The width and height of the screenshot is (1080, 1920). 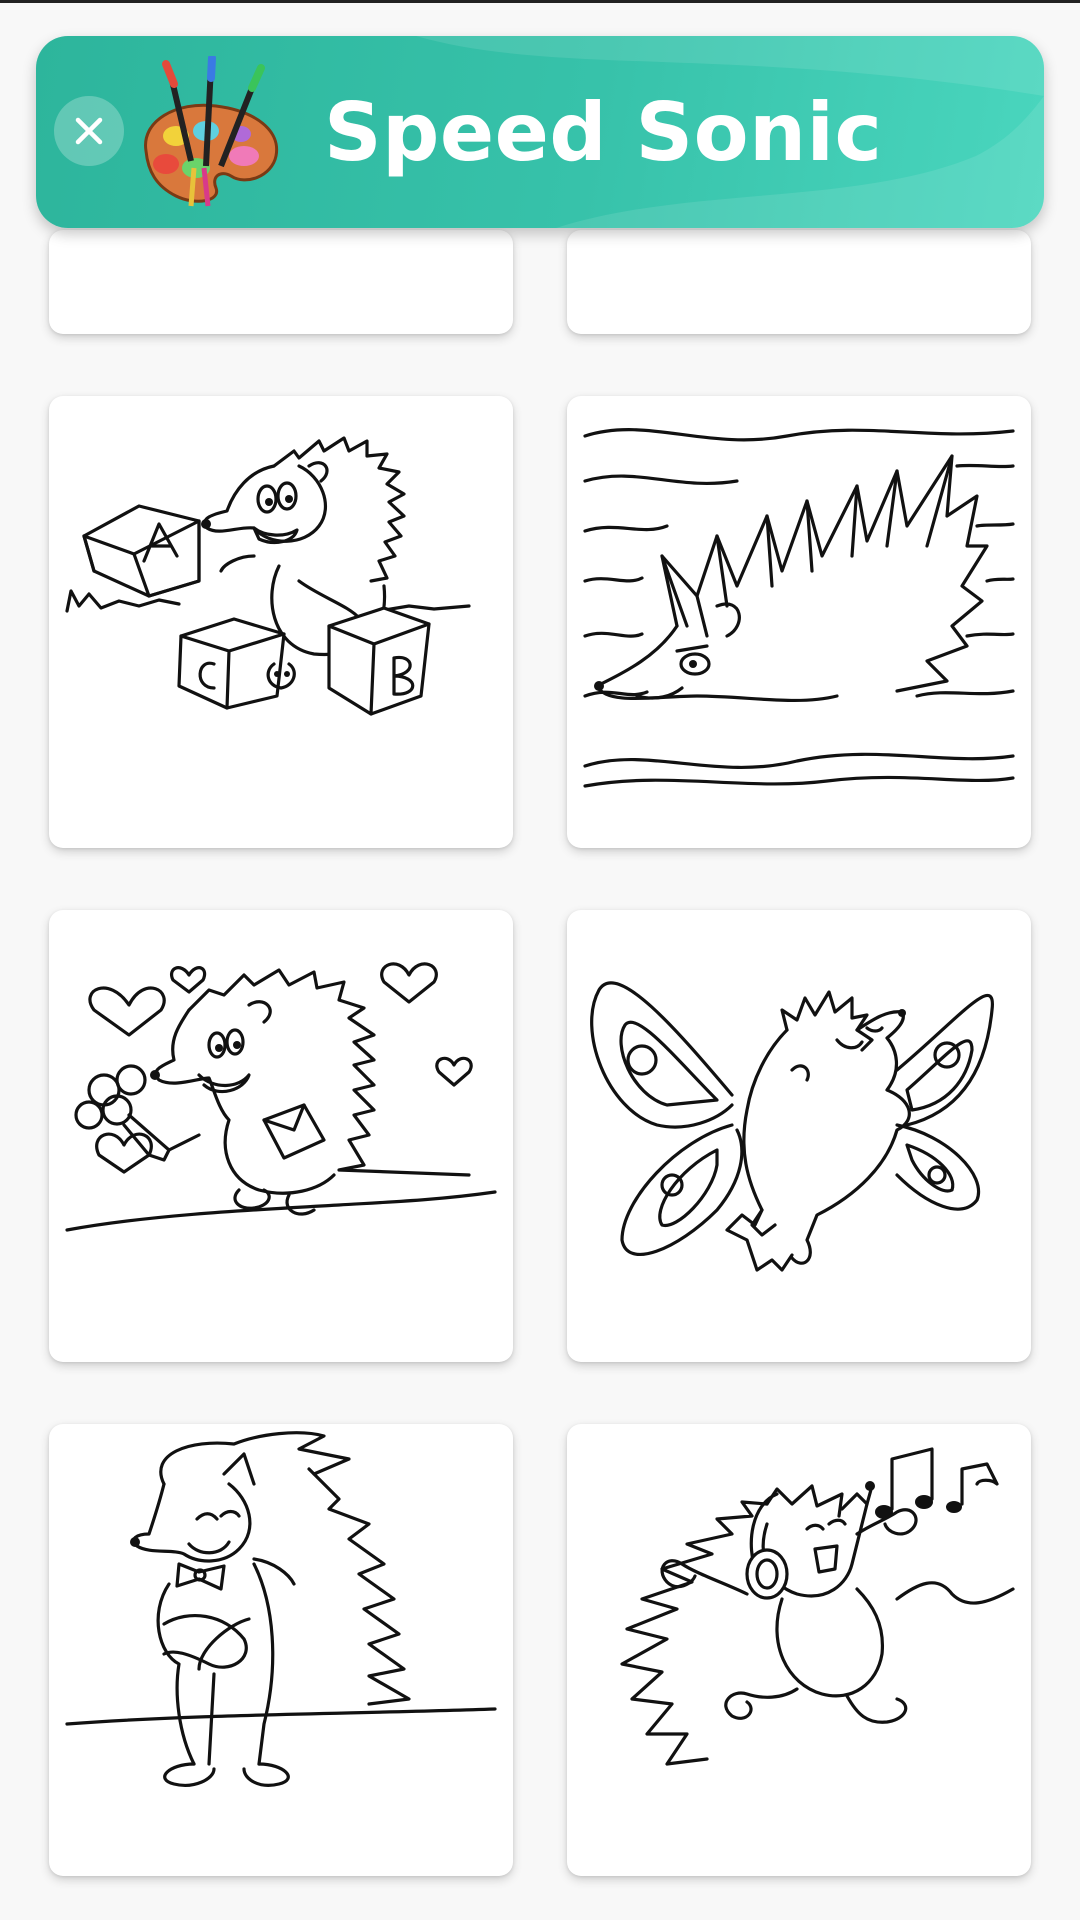 I want to click on hedgehog-blocks-drawing, so click(x=268, y=576).